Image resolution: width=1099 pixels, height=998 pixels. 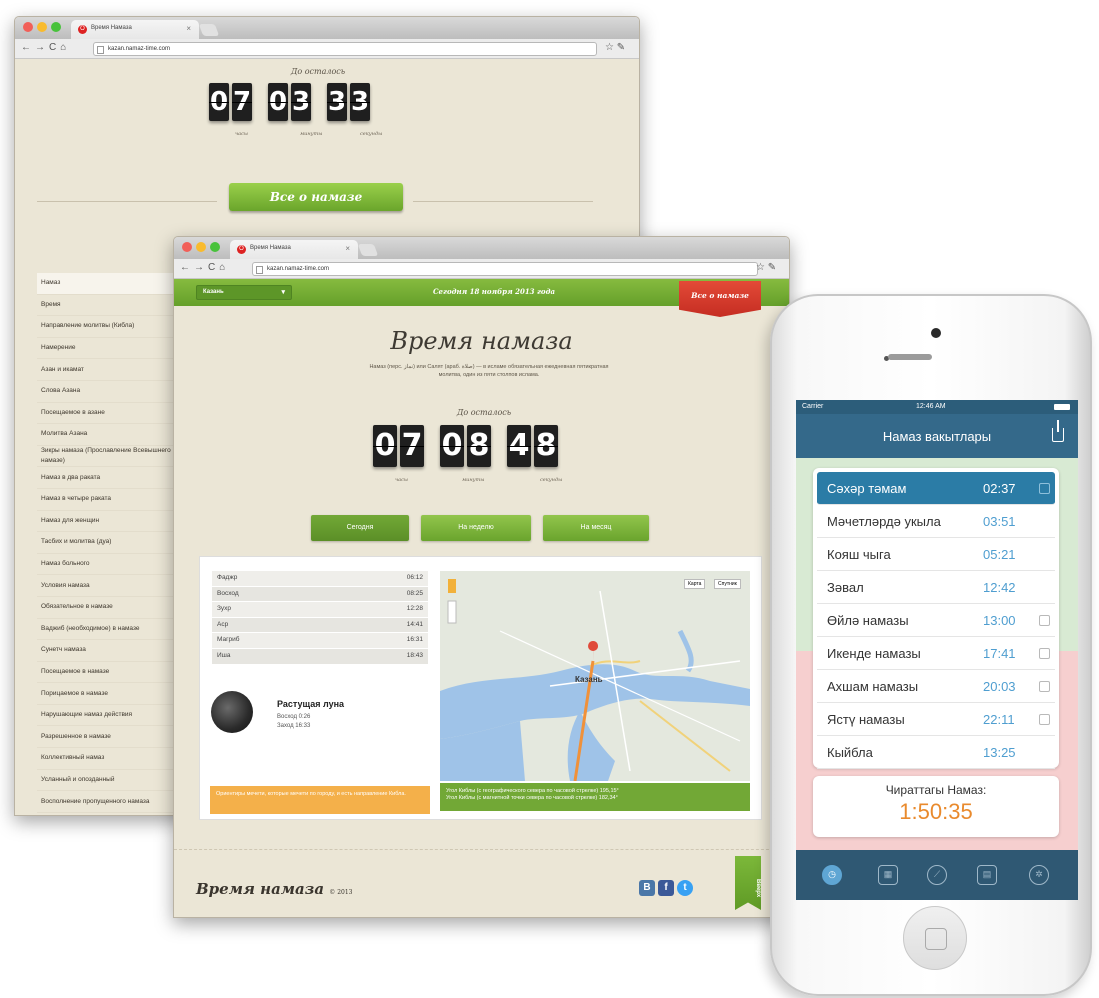 What do you see at coordinates (936, 555) in the screenshot?
I see `phone-prayer-row: Кояш чыга 05:21` at bounding box center [936, 555].